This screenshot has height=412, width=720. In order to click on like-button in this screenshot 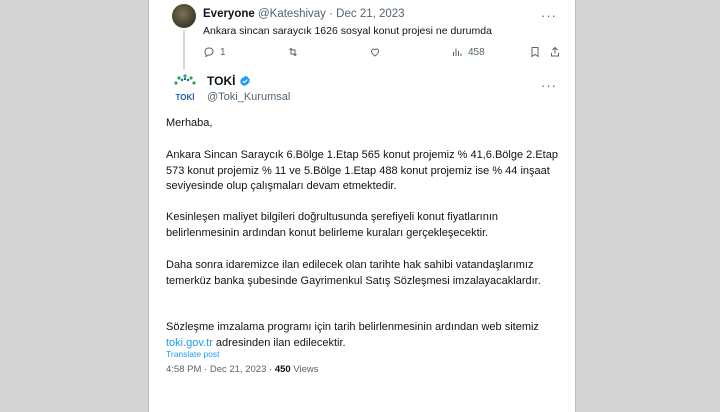, I will do `click(375, 52)`.